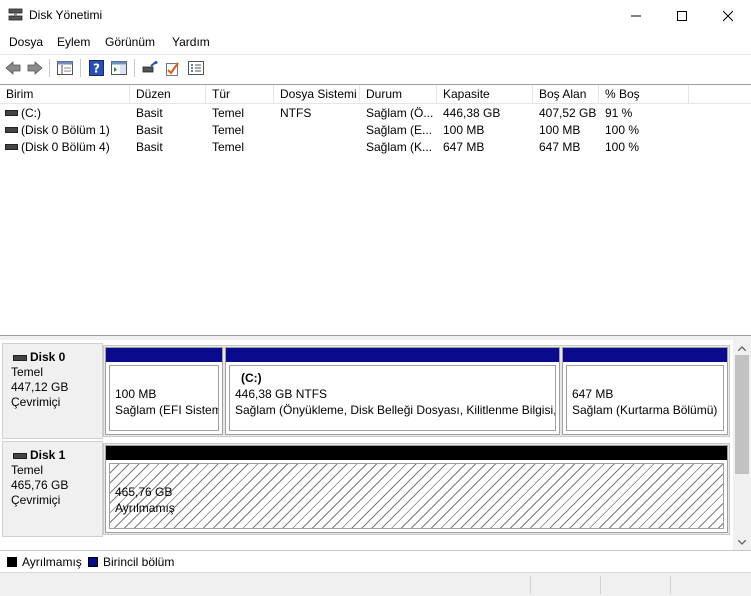 The height and width of the screenshot is (596, 751). What do you see at coordinates (281, 394) in the screenshot?
I see `partition-size: 446,38 GB NTFS` at bounding box center [281, 394].